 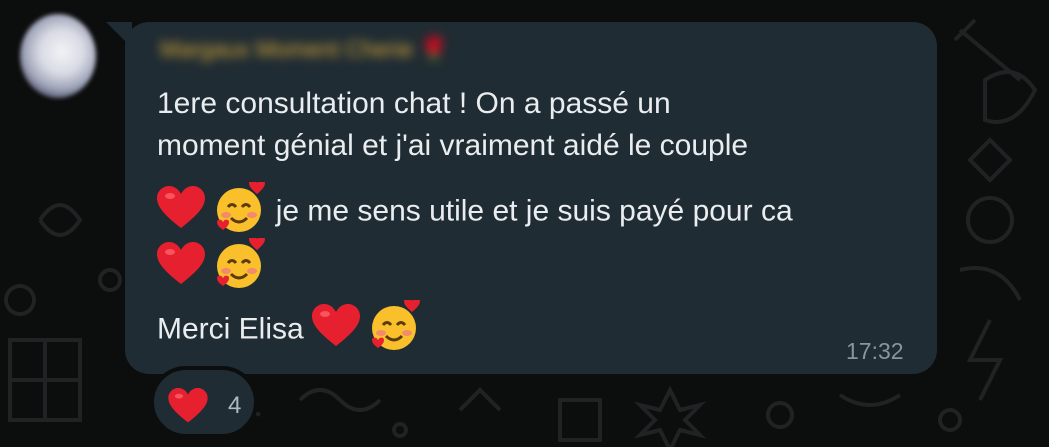 What do you see at coordinates (414, 103) in the screenshot?
I see `message-line-1: 1ere consultation chat ! On a passé un` at bounding box center [414, 103].